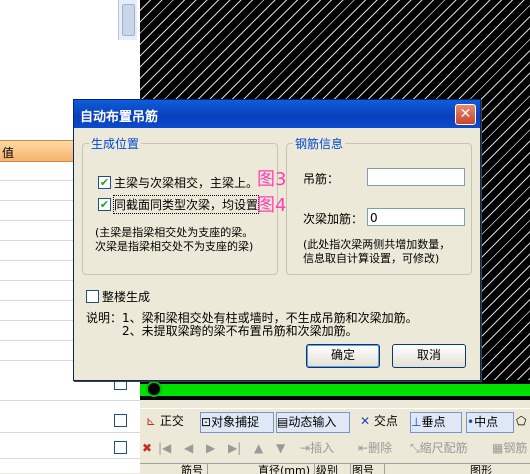  I want to click on same-section-label: 同截面同类型次梁，均设置, so click(186, 204).